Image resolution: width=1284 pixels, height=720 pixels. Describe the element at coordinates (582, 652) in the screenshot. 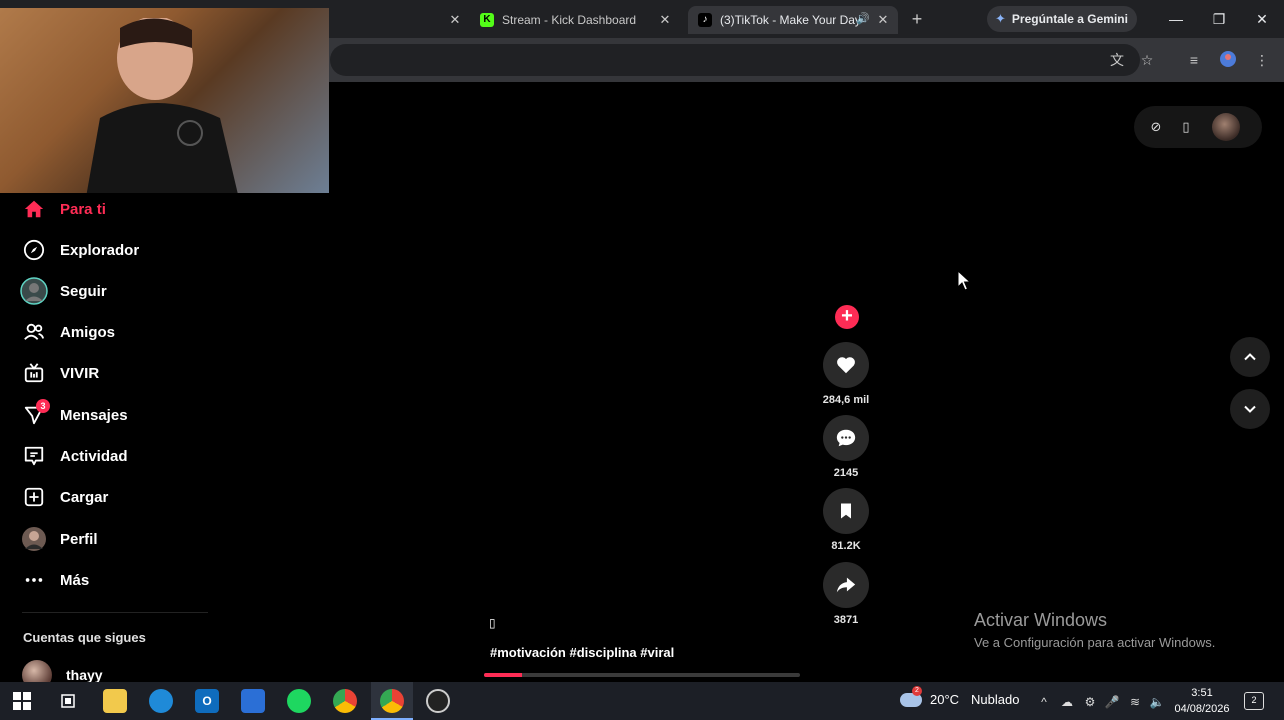

I see `video-caption: #motivación #disciplina #viral` at that location.